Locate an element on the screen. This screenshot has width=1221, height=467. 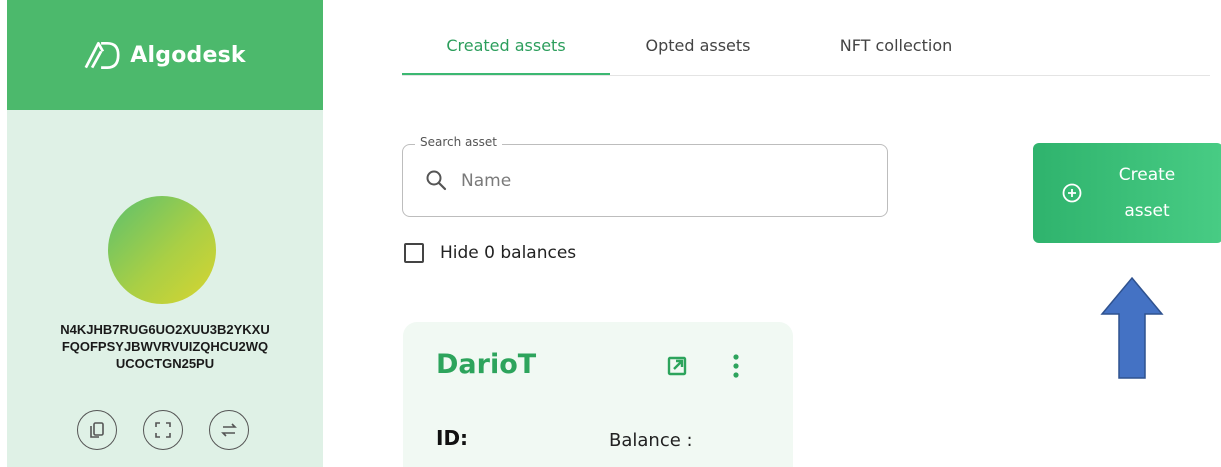
hide-zero-balances-checkbox is located at coordinates (414, 253).